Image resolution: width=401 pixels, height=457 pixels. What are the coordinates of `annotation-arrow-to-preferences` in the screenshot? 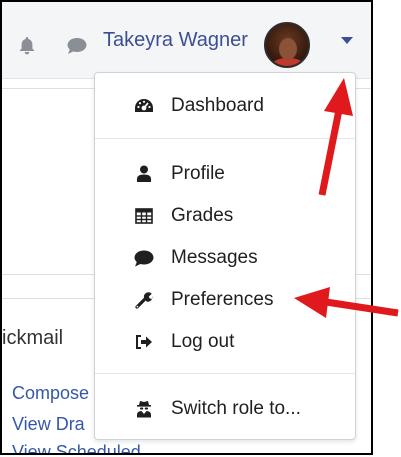 It's located at (346, 302).